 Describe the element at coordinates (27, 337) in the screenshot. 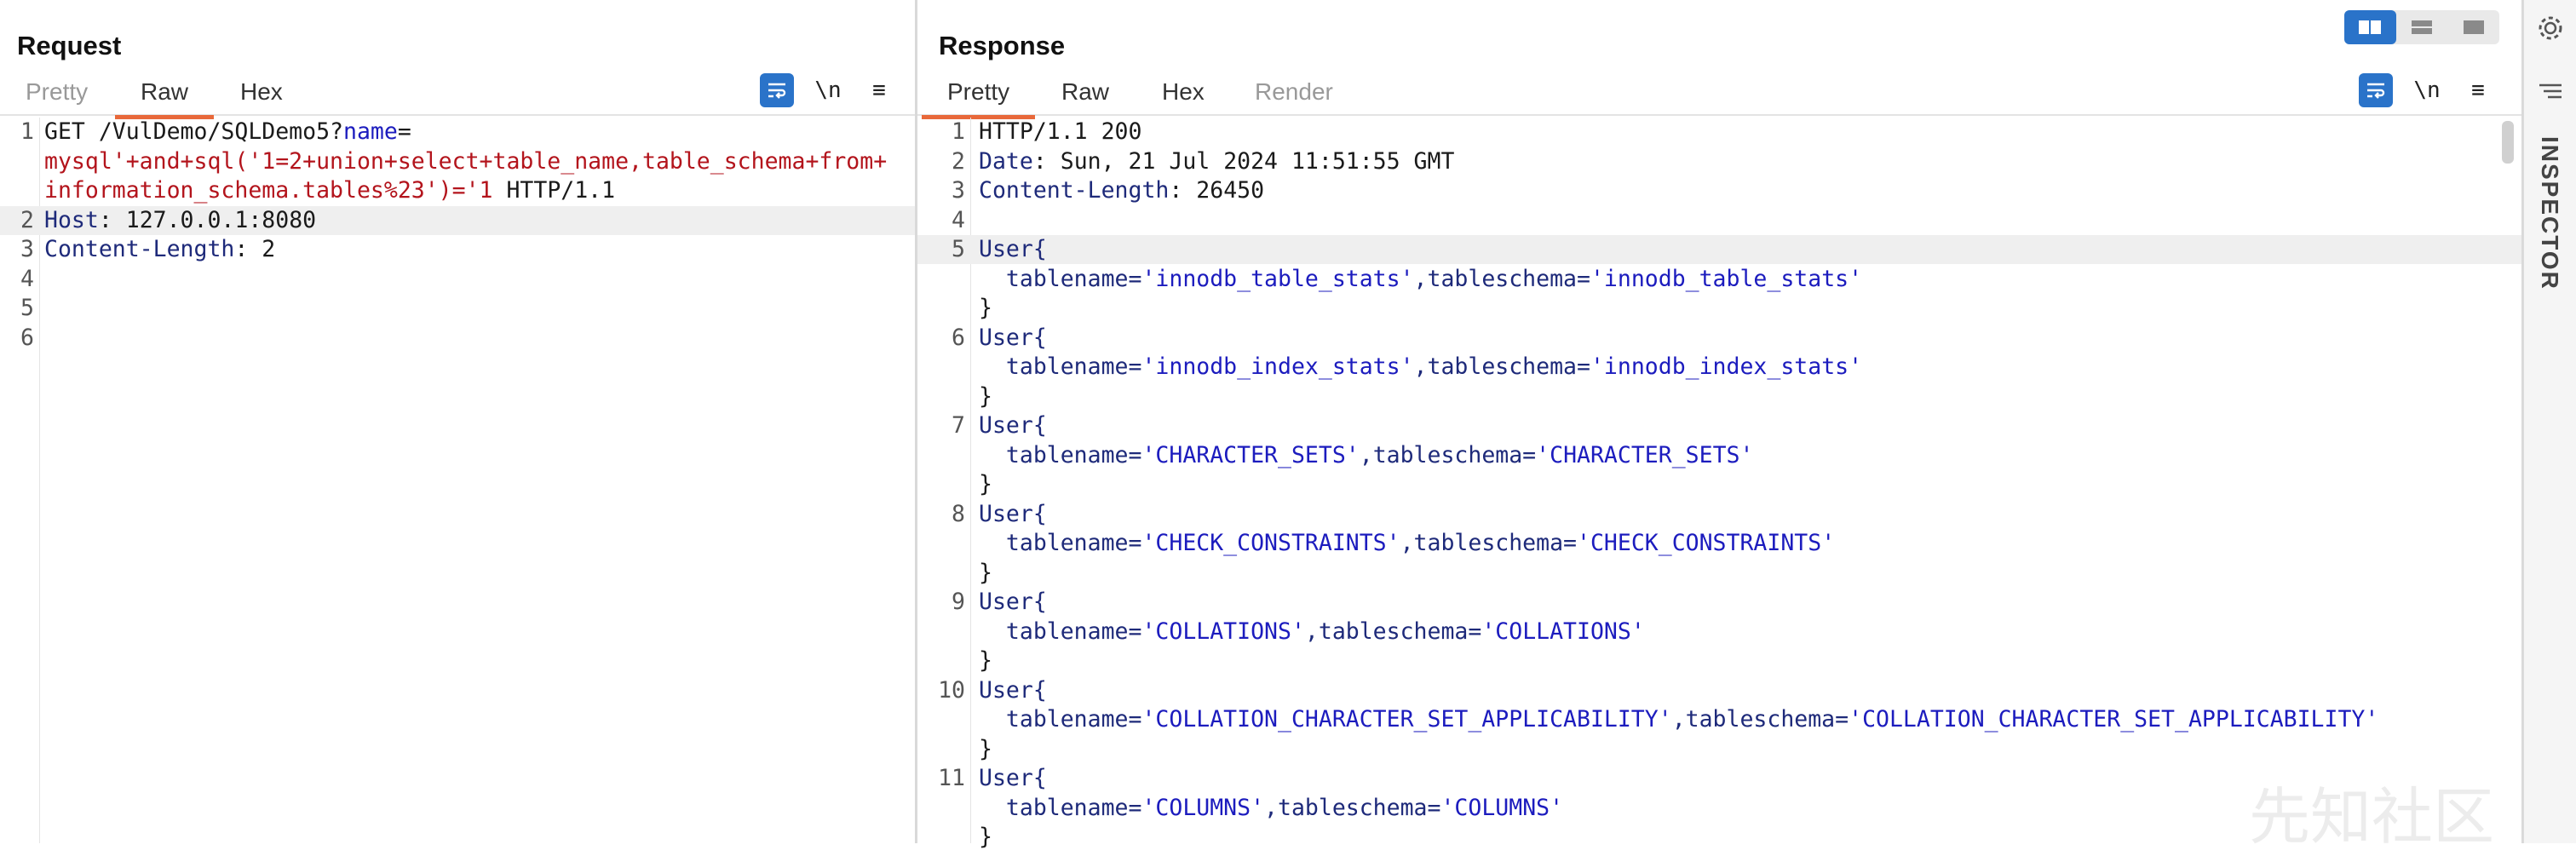

I see `line-number: 6` at that location.